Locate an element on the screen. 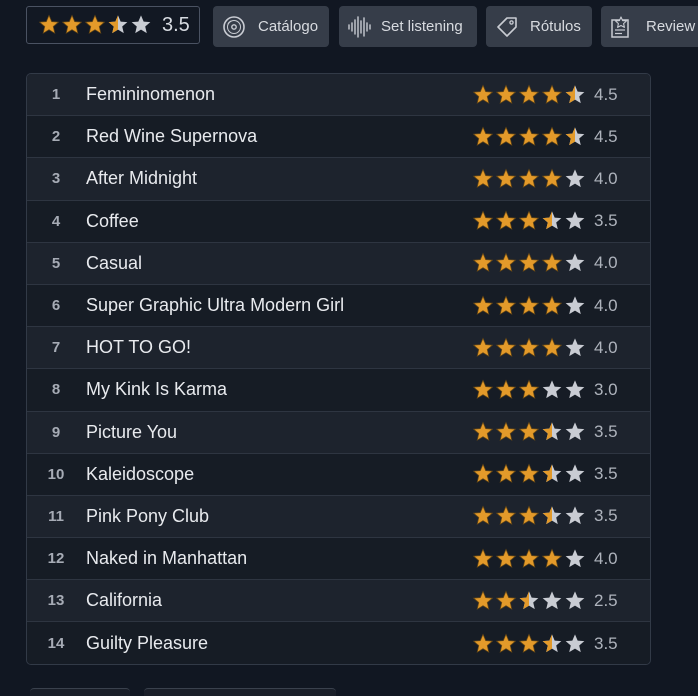 Image resolution: width=698 pixels, height=696 pixels. track-rating-value: 4.5 is located at coordinates (606, 136).